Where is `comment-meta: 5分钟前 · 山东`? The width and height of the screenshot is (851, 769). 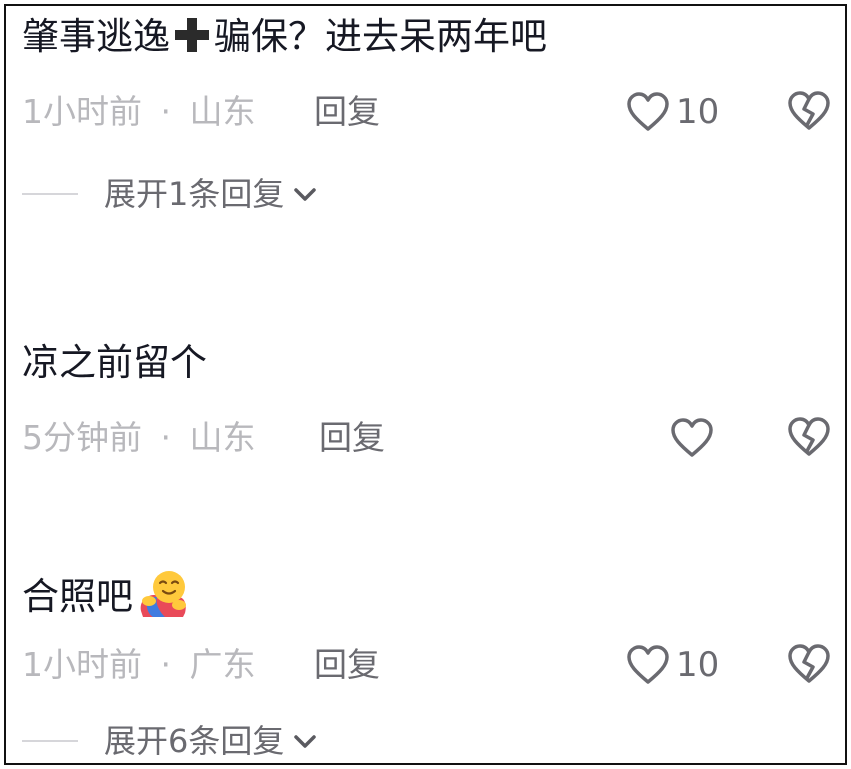
comment-meta: 5分钟前 · 山东 is located at coordinates (139, 438).